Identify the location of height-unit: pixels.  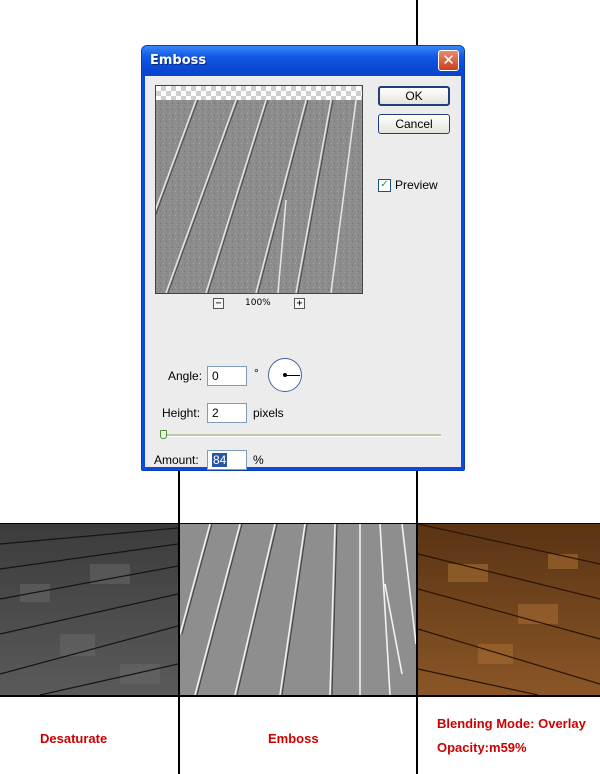
(268, 413).